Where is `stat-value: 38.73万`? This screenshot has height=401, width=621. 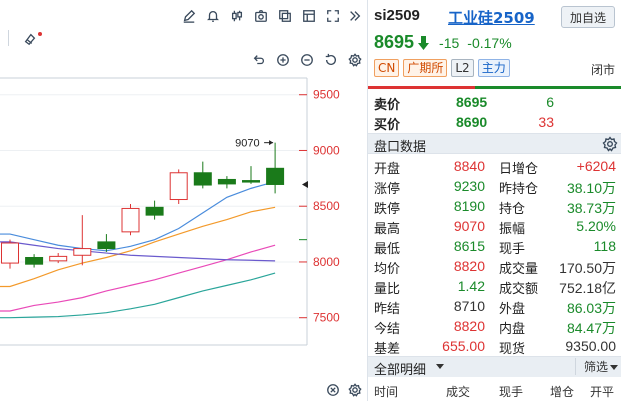
stat-value: 38.73万 is located at coordinates (591, 208).